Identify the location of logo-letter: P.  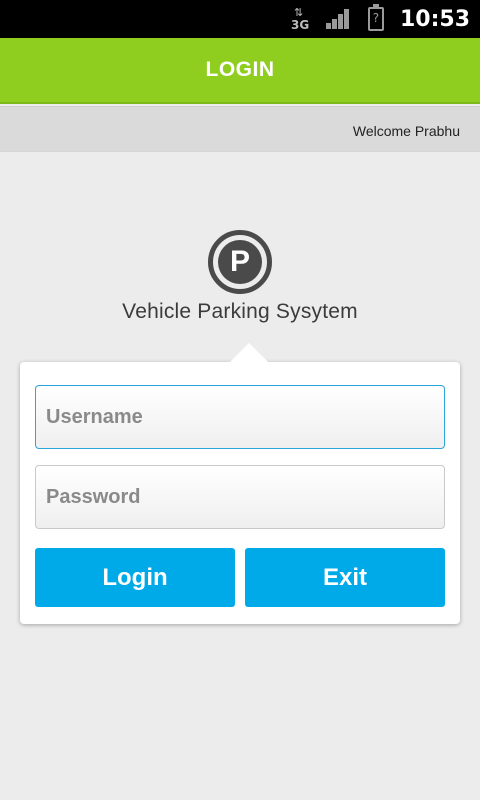
(240, 262).